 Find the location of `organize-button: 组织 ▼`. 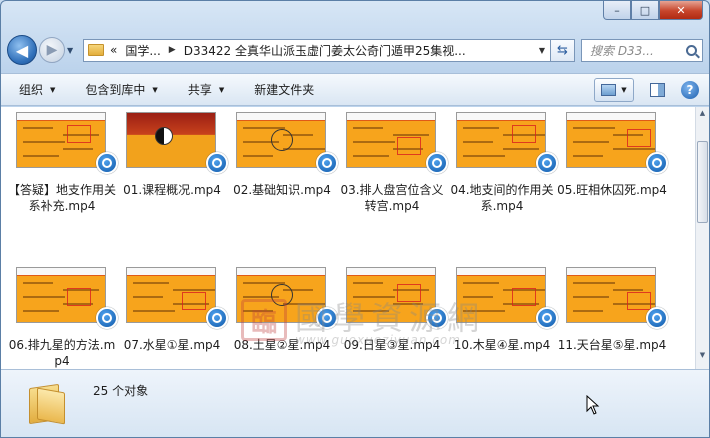

organize-button: 组织 ▼ is located at coordinates (37, 89).